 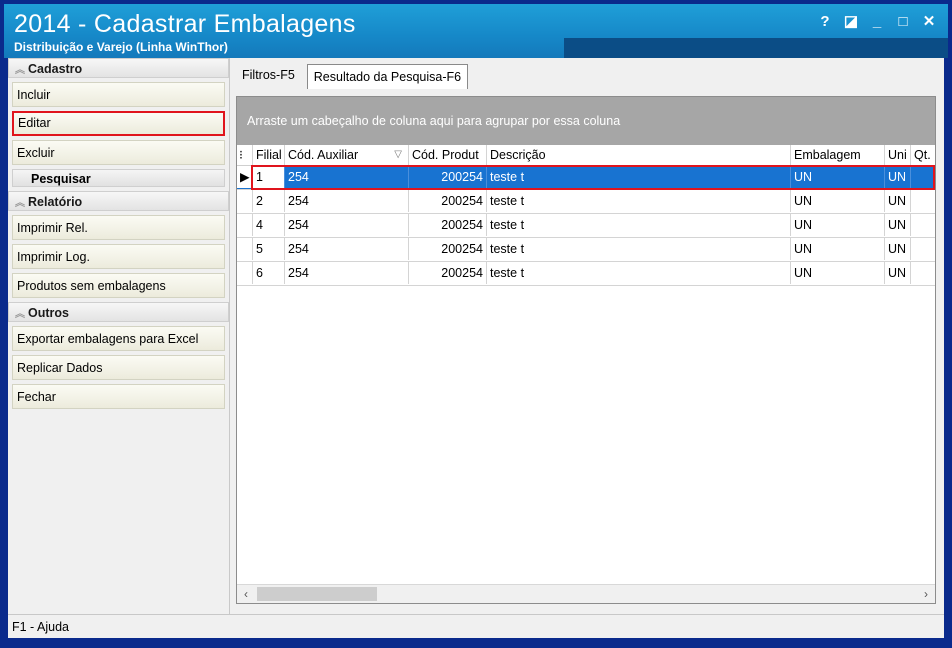 What do you see at coordinates (903, 22) in the screenshot?
I see `maximize-button: □` at bounding box center [903, 22].